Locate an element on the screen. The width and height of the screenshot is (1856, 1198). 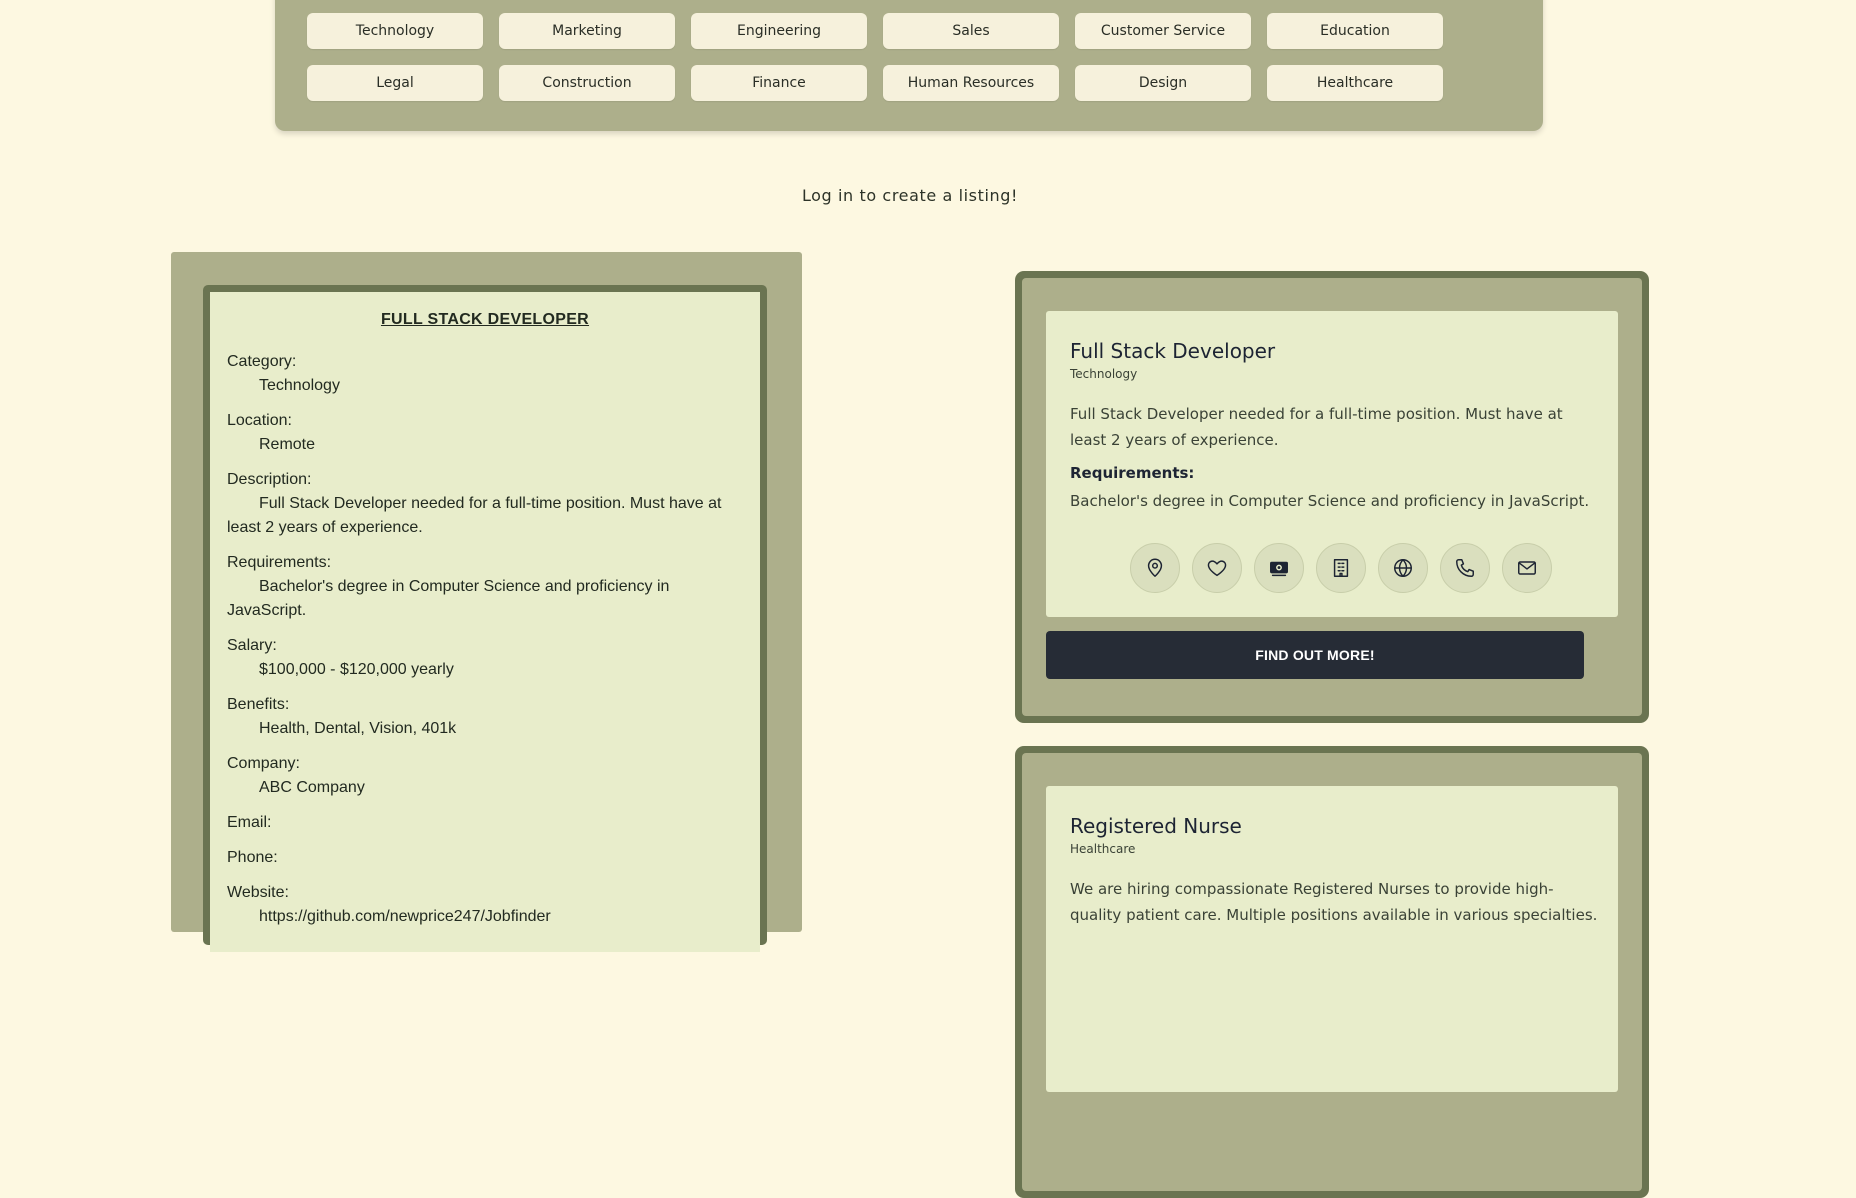
login-prompt: Log in to create a listing! is located at coordinates (910, 195).